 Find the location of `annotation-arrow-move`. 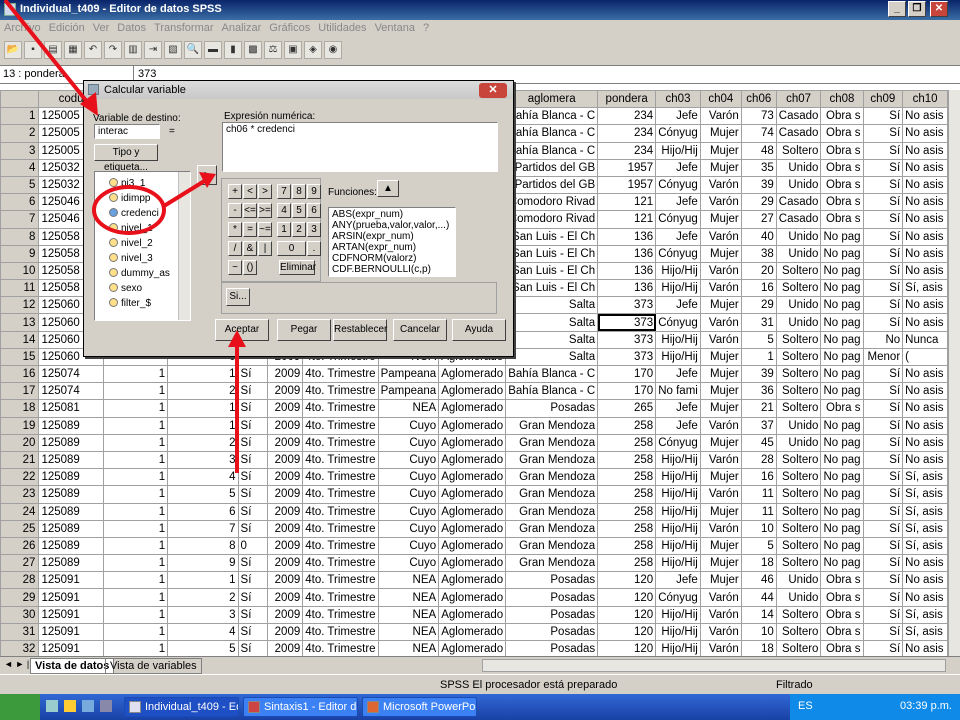

annotation-arrow-move is located at coordinates (185, 193).